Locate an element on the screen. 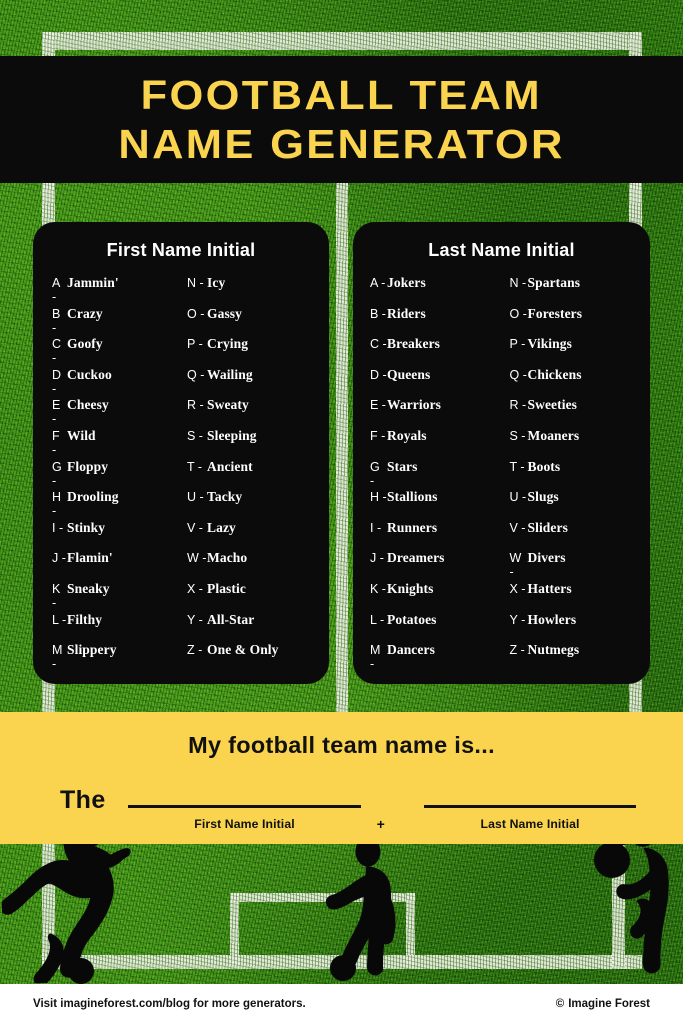 The width and height of the screenshot is (683, 1024). list-item-word: Chickens is located at coordinates (554, 374).